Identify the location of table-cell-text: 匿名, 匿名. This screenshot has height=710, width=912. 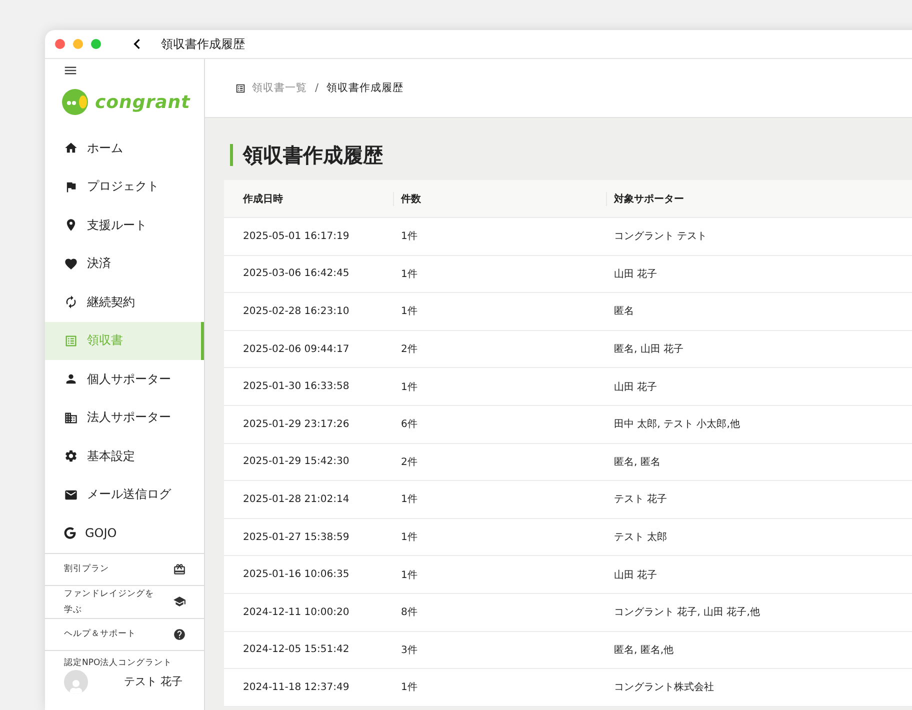
(637, 462).